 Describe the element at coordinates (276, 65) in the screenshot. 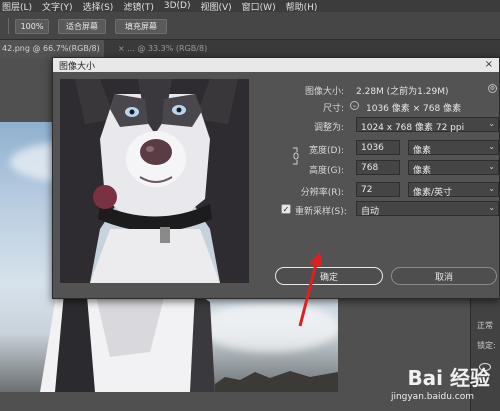

I see `dialog-title-bar: 图像大小 ×` at that location.